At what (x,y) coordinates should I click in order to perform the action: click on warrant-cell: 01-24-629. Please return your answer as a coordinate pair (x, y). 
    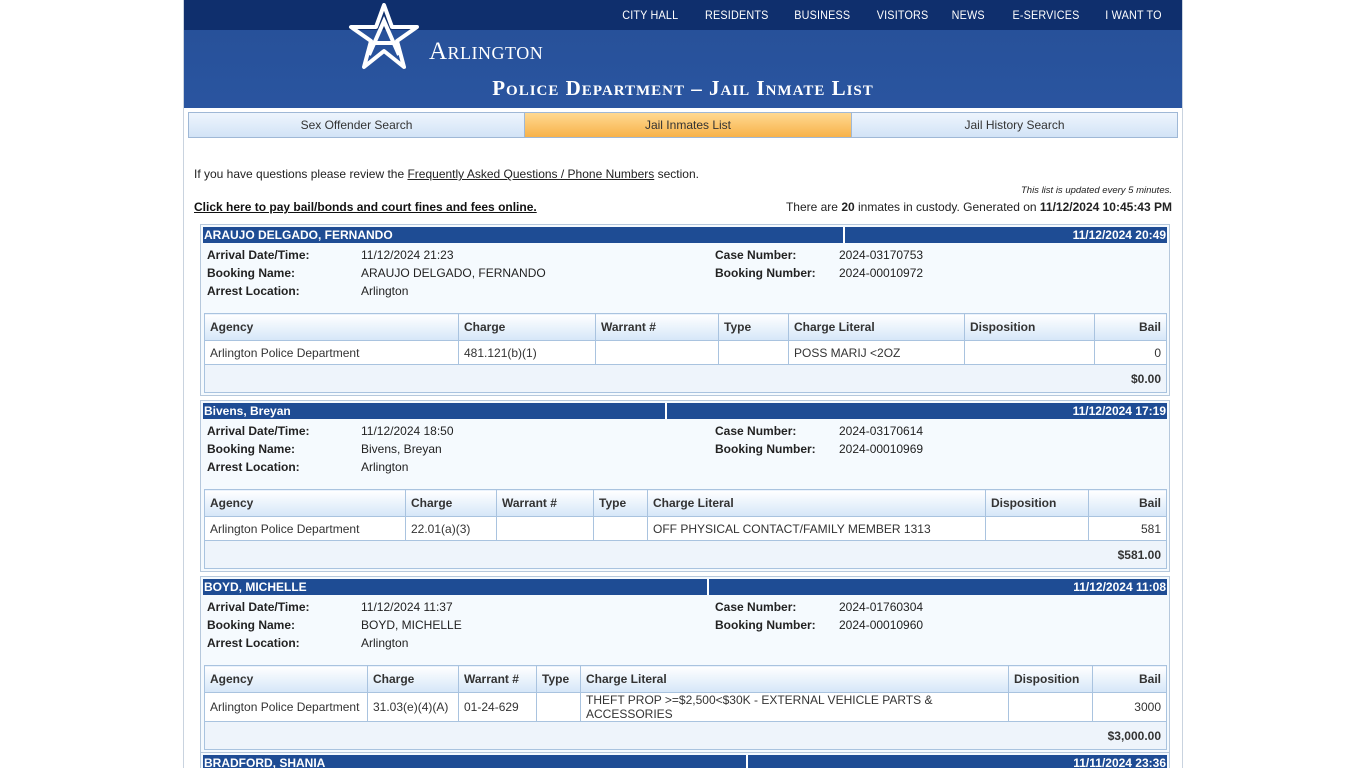
    Looking at the image, I should click on (497, 707).